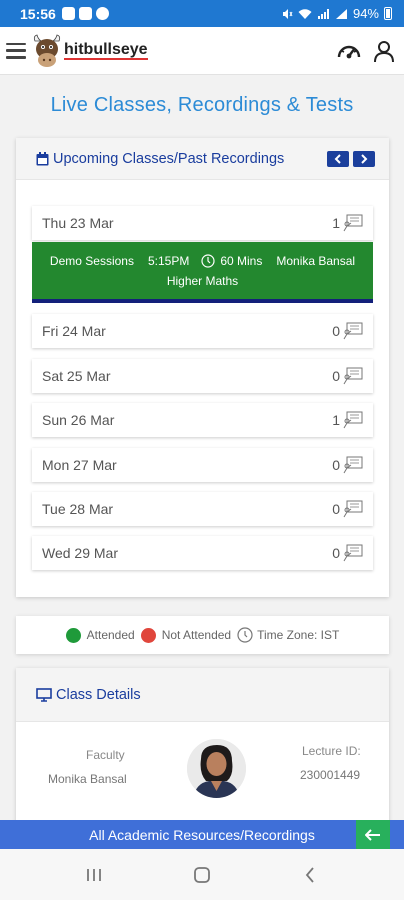 The image size is (404, 900). I want to click on session-time: 5:15PM, so click(168, 261).